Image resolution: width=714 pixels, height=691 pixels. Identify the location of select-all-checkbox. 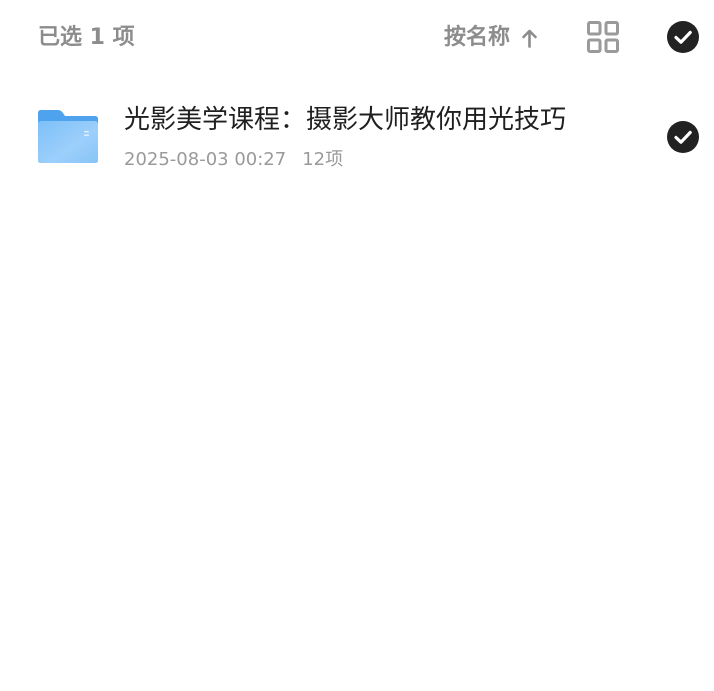
(683, 37).